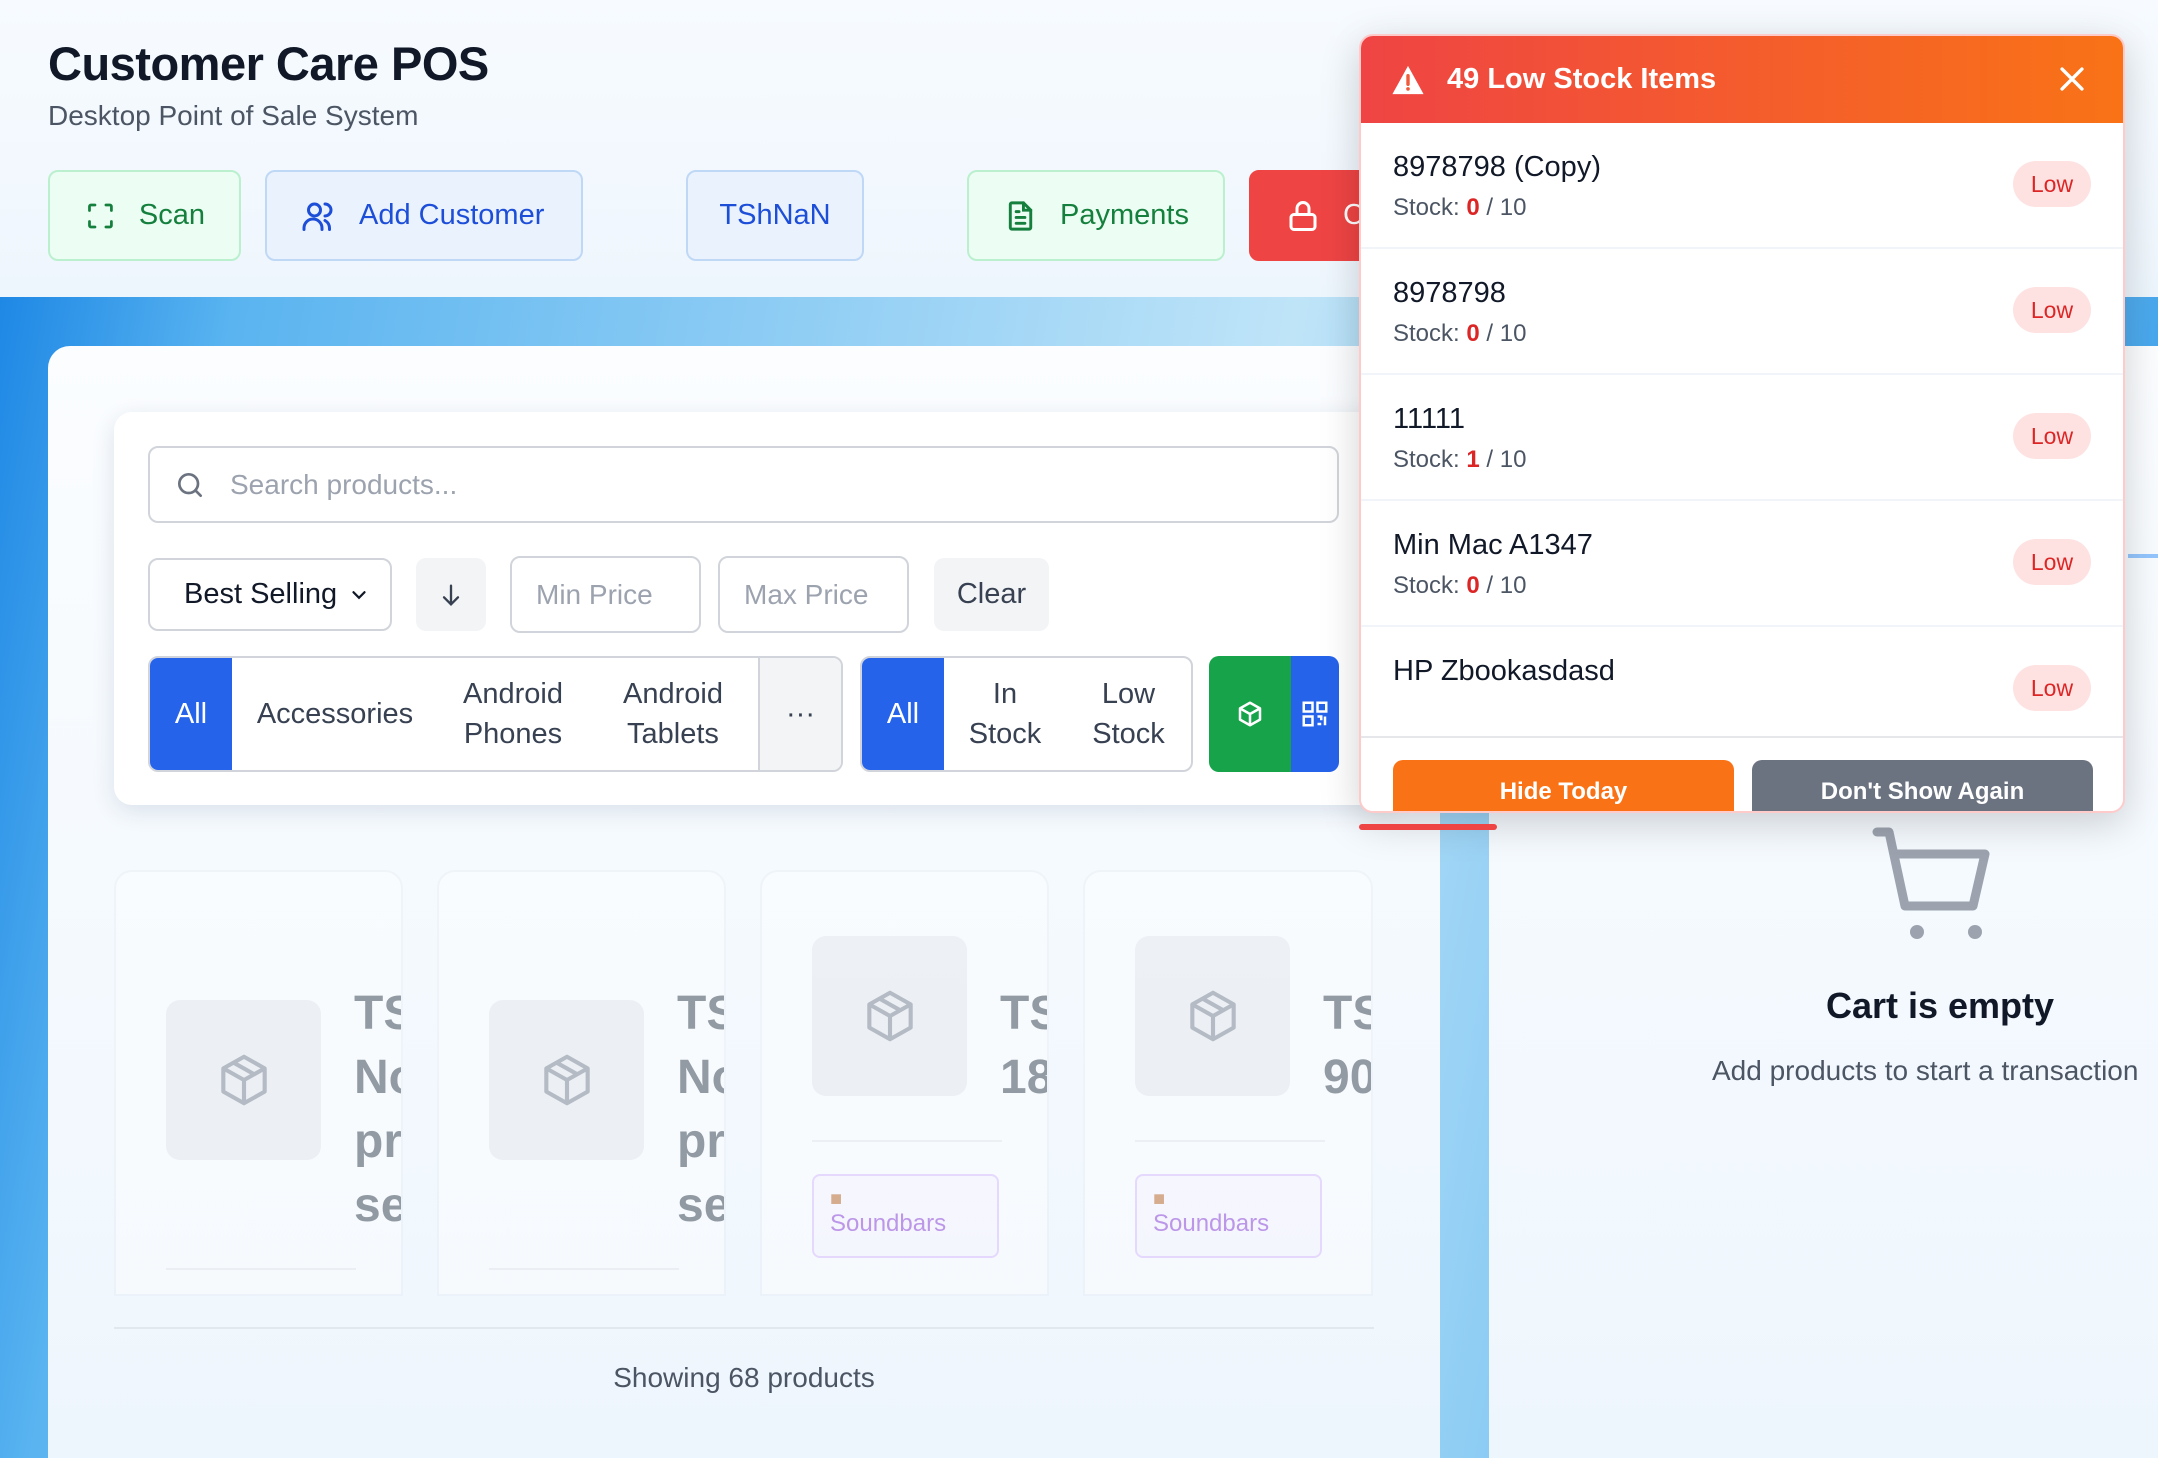 Image resolution: width=2158 pixels, height=1458 pixels. What do you see at coordinates (1449, 293) in the screenshot?
I see `item-name: 8978798` at bounding box center [1449, 293].